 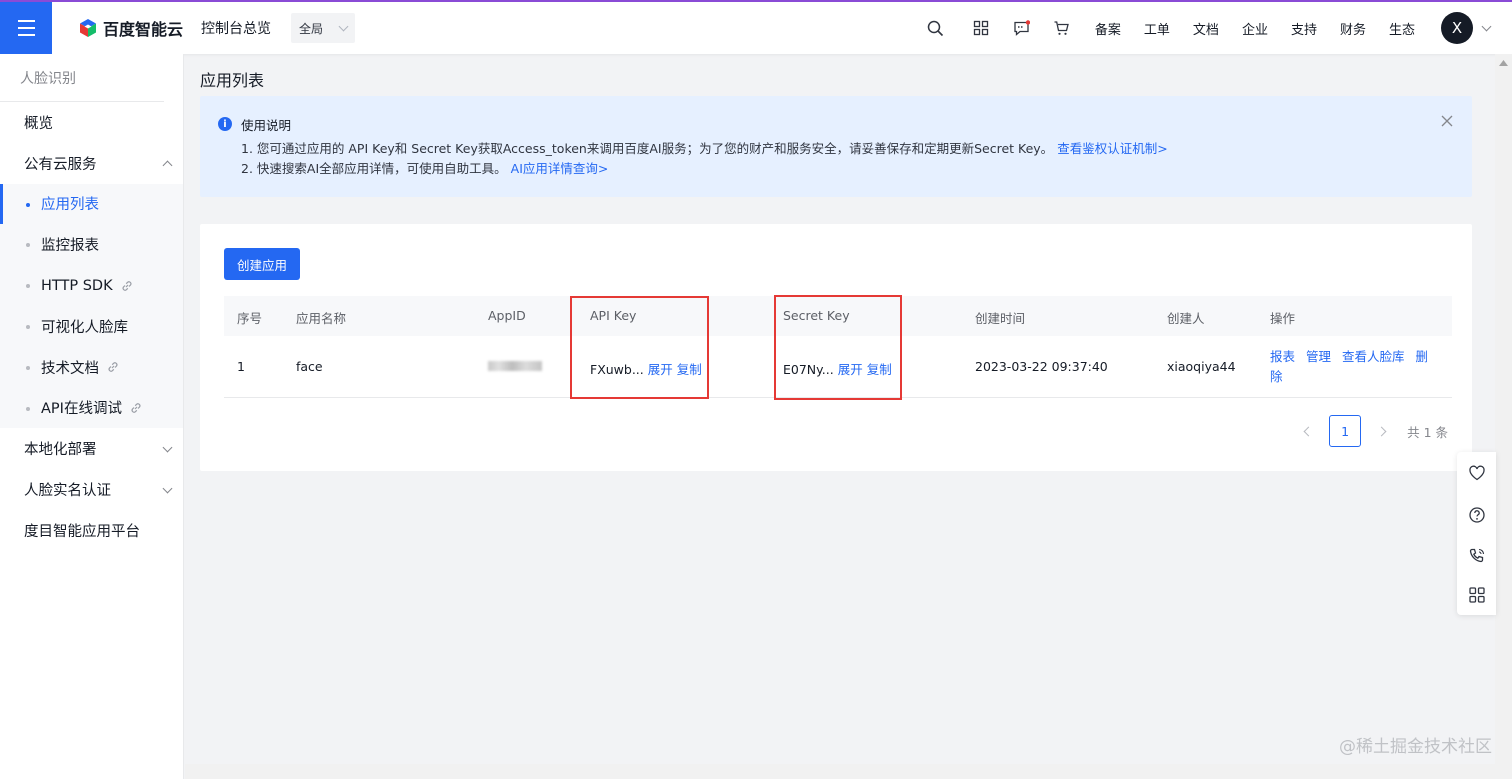 What do you see at coordinates (1186, 318) in the screenshot?
I see `col-creator: 创建人` at bounding box center [1186, 318].